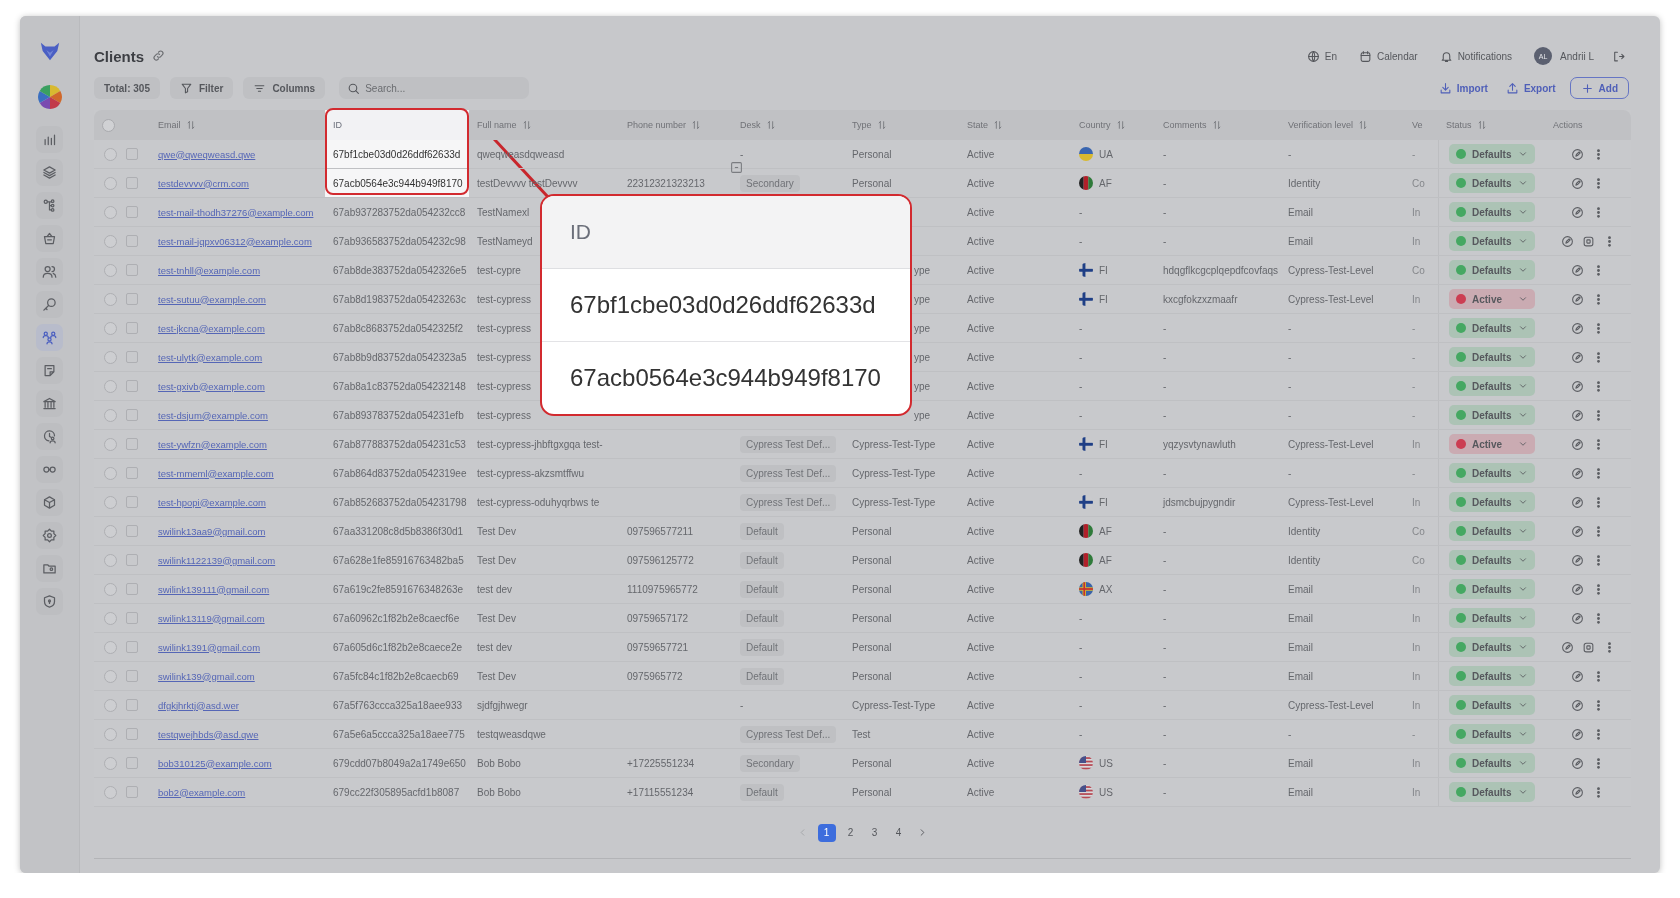  I want to click on email-link: testqwejhbds@asd.qwe, so click(208, 734).